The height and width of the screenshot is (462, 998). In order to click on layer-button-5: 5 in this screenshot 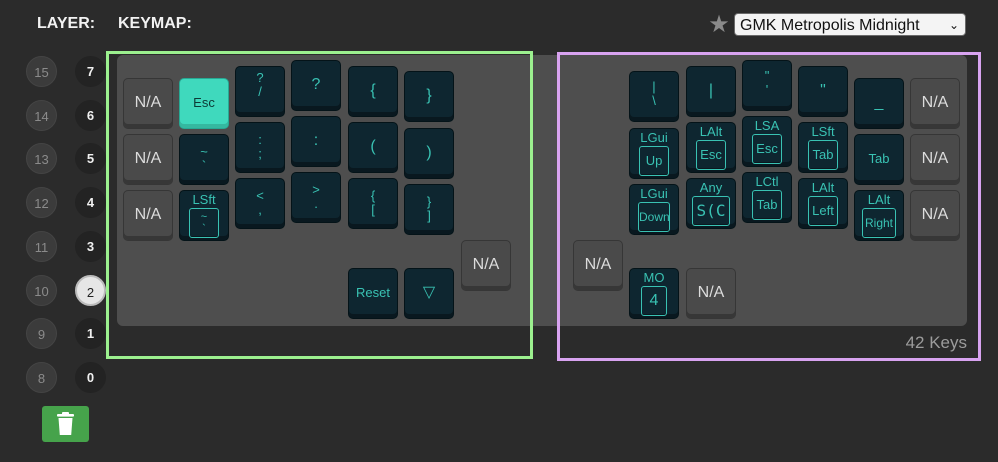, I will do `click(90, 158)`.